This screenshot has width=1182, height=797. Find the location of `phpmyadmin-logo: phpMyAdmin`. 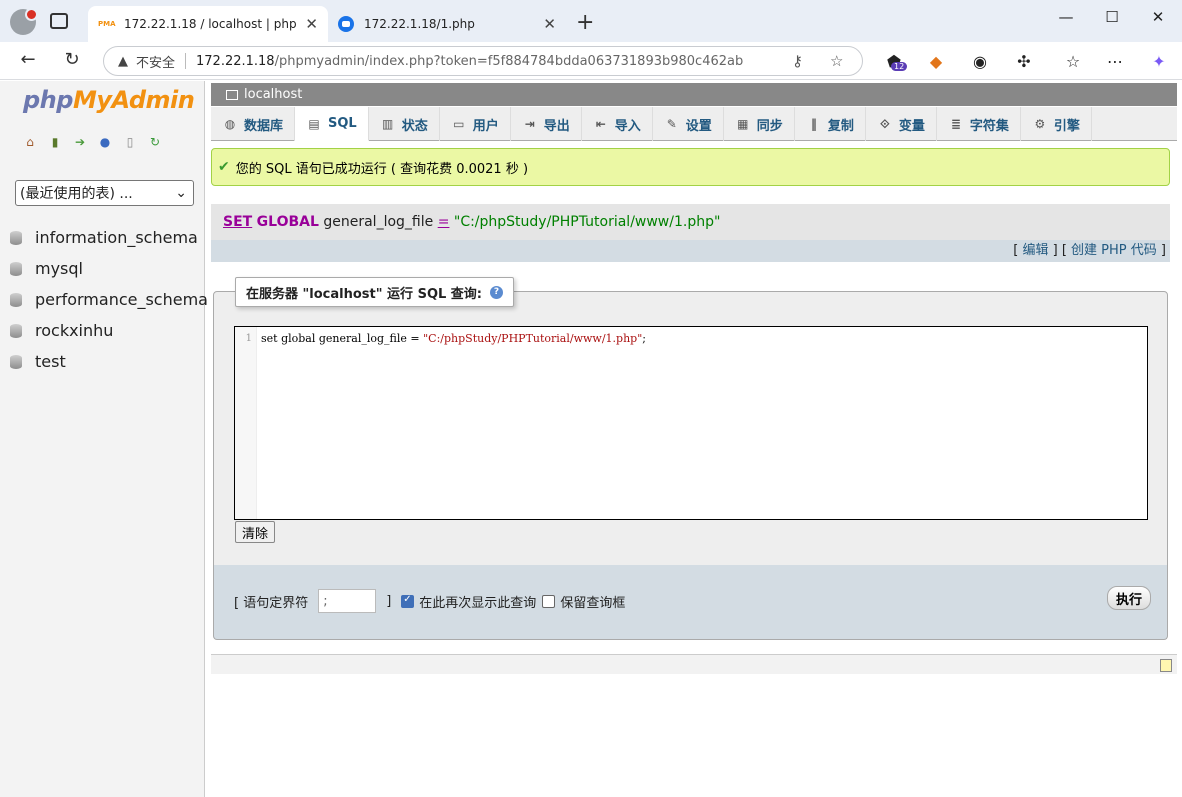

phpmyadmin-logo: phpMyAdmin is located at coordinates (109, 100).